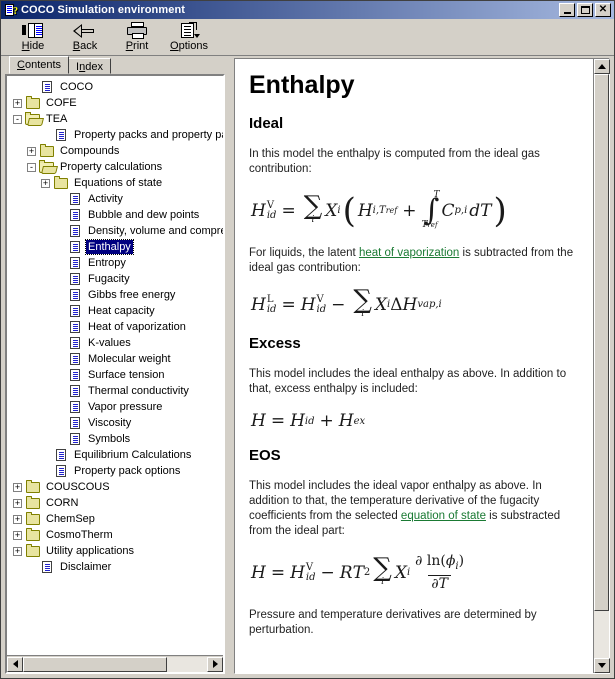 The height and width of the screenshot is (679, 615). Describe the element at coordinates (125, 407) in the screenshot. I see `tree-item-label: Vapor pressure` at that location.